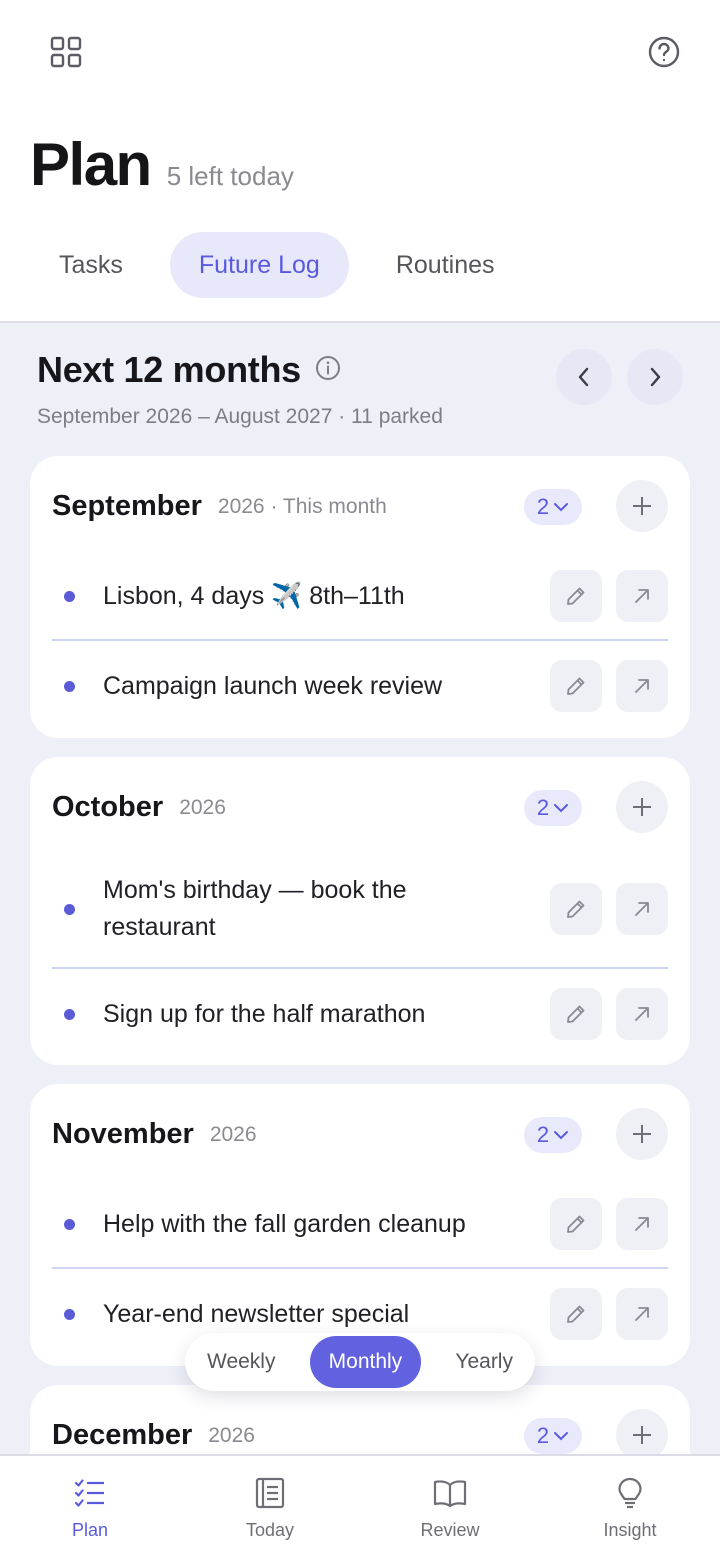  Describe the element at coordinates (445, 265) in the screenshot. I see `tab-routines: Routines` at that location.